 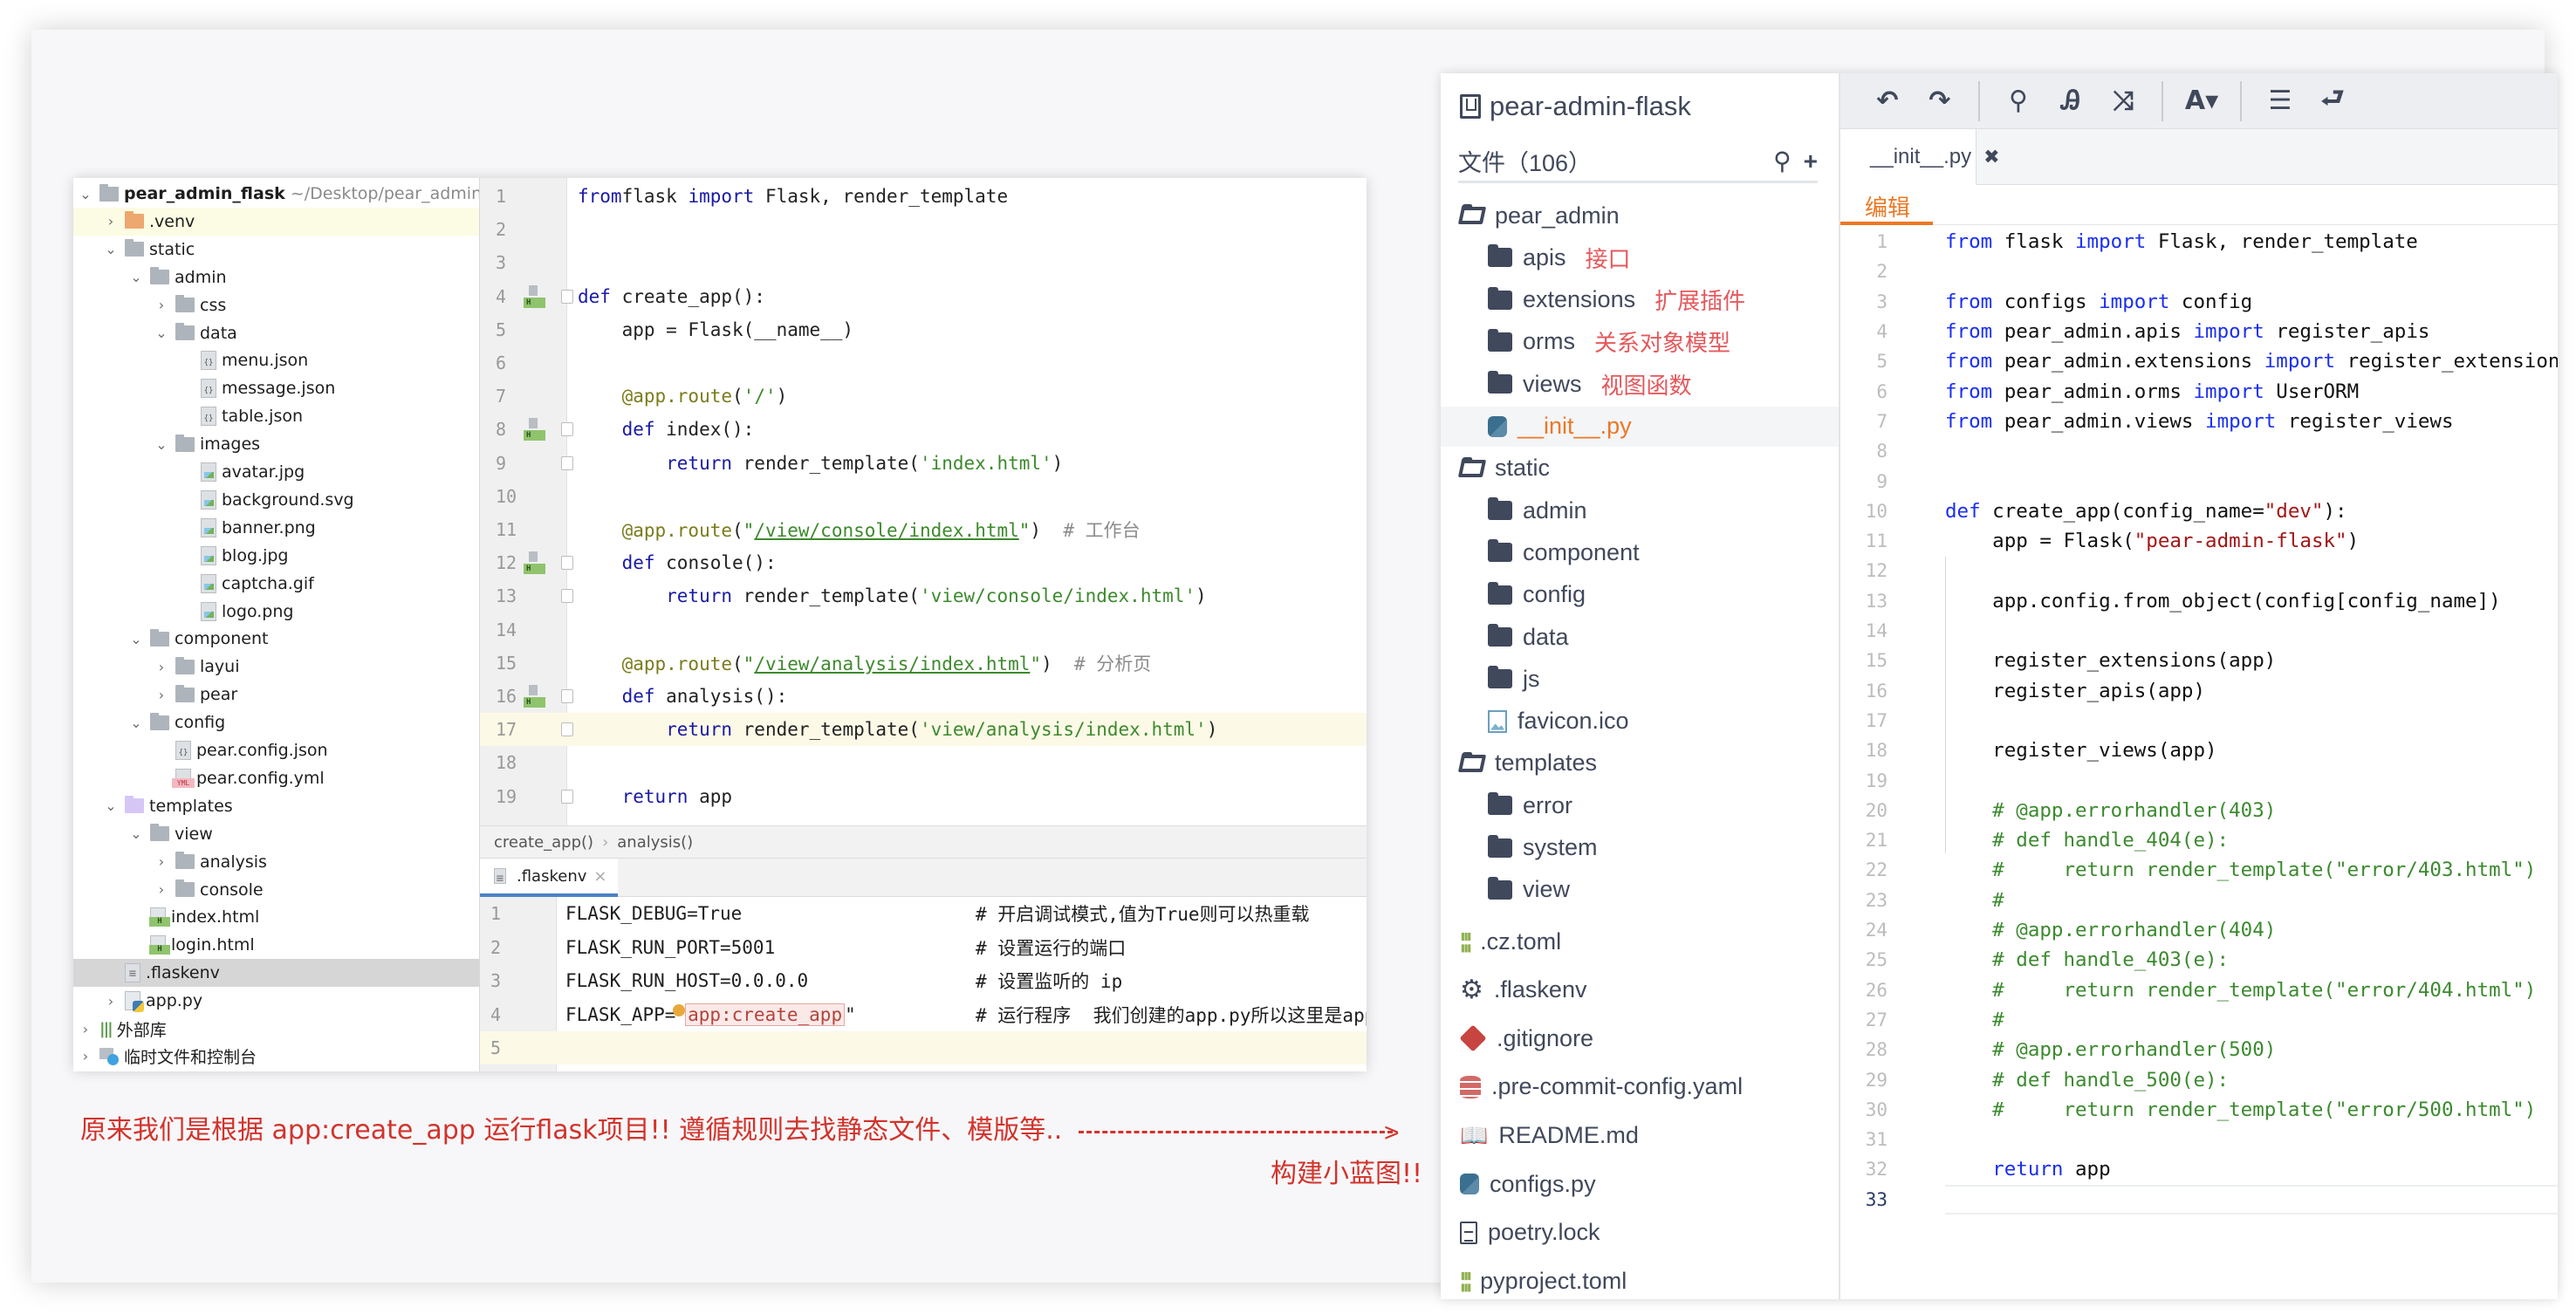 I want to click on tree-item: ⌄ pear_admin_flask ~/Desktop/pear_admin, so click(x=276, y=194).